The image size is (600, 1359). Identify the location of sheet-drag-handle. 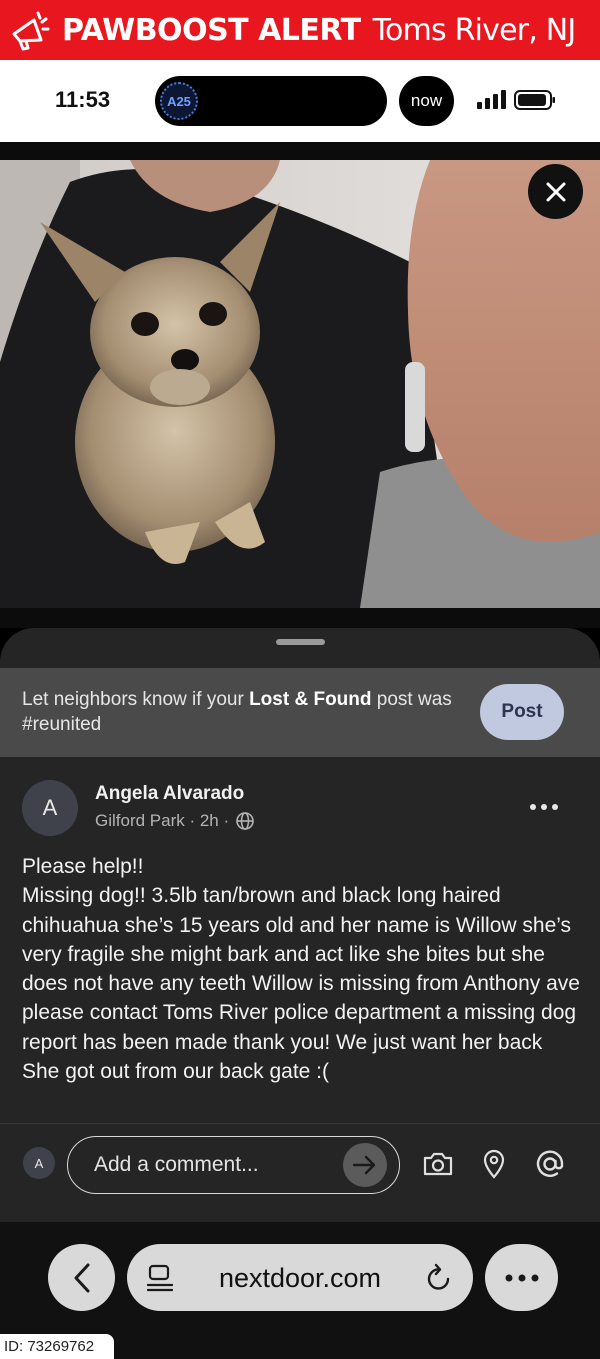
(300, 642).